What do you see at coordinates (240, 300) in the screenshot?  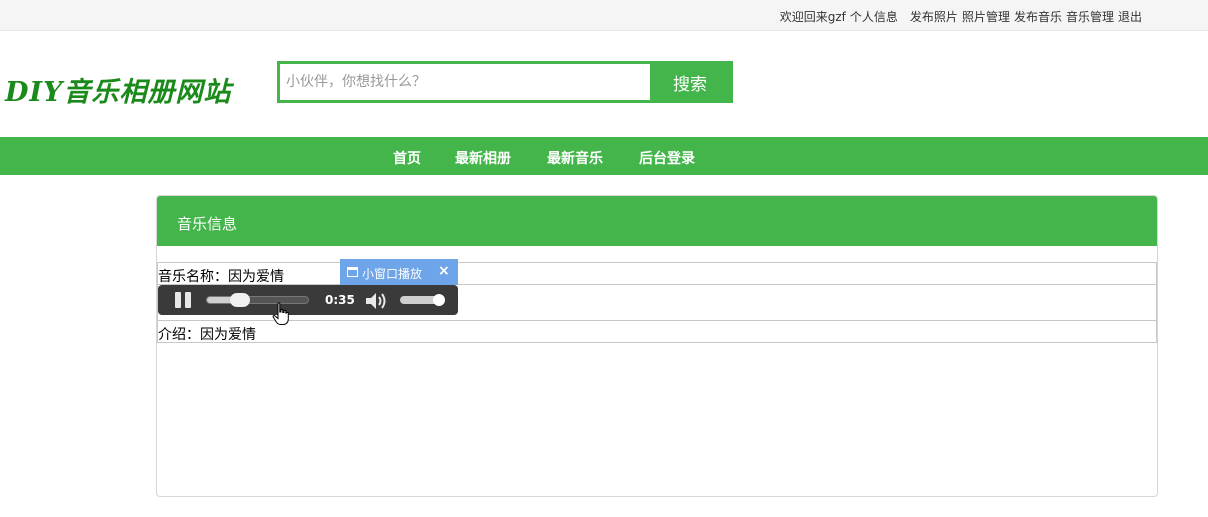 I see `progress-handle` at bounding box center [240, 300].